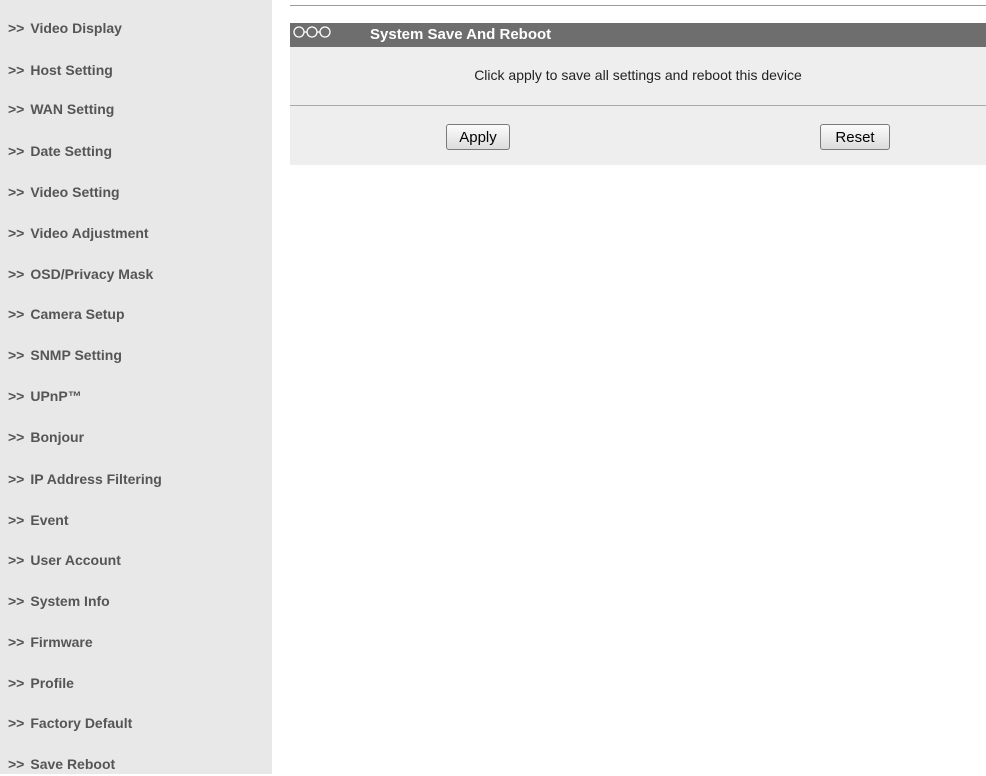 The image size is (986, 776). I want to click on sidebar-item-date-setting: >> Date Setting, so click(60, 151).